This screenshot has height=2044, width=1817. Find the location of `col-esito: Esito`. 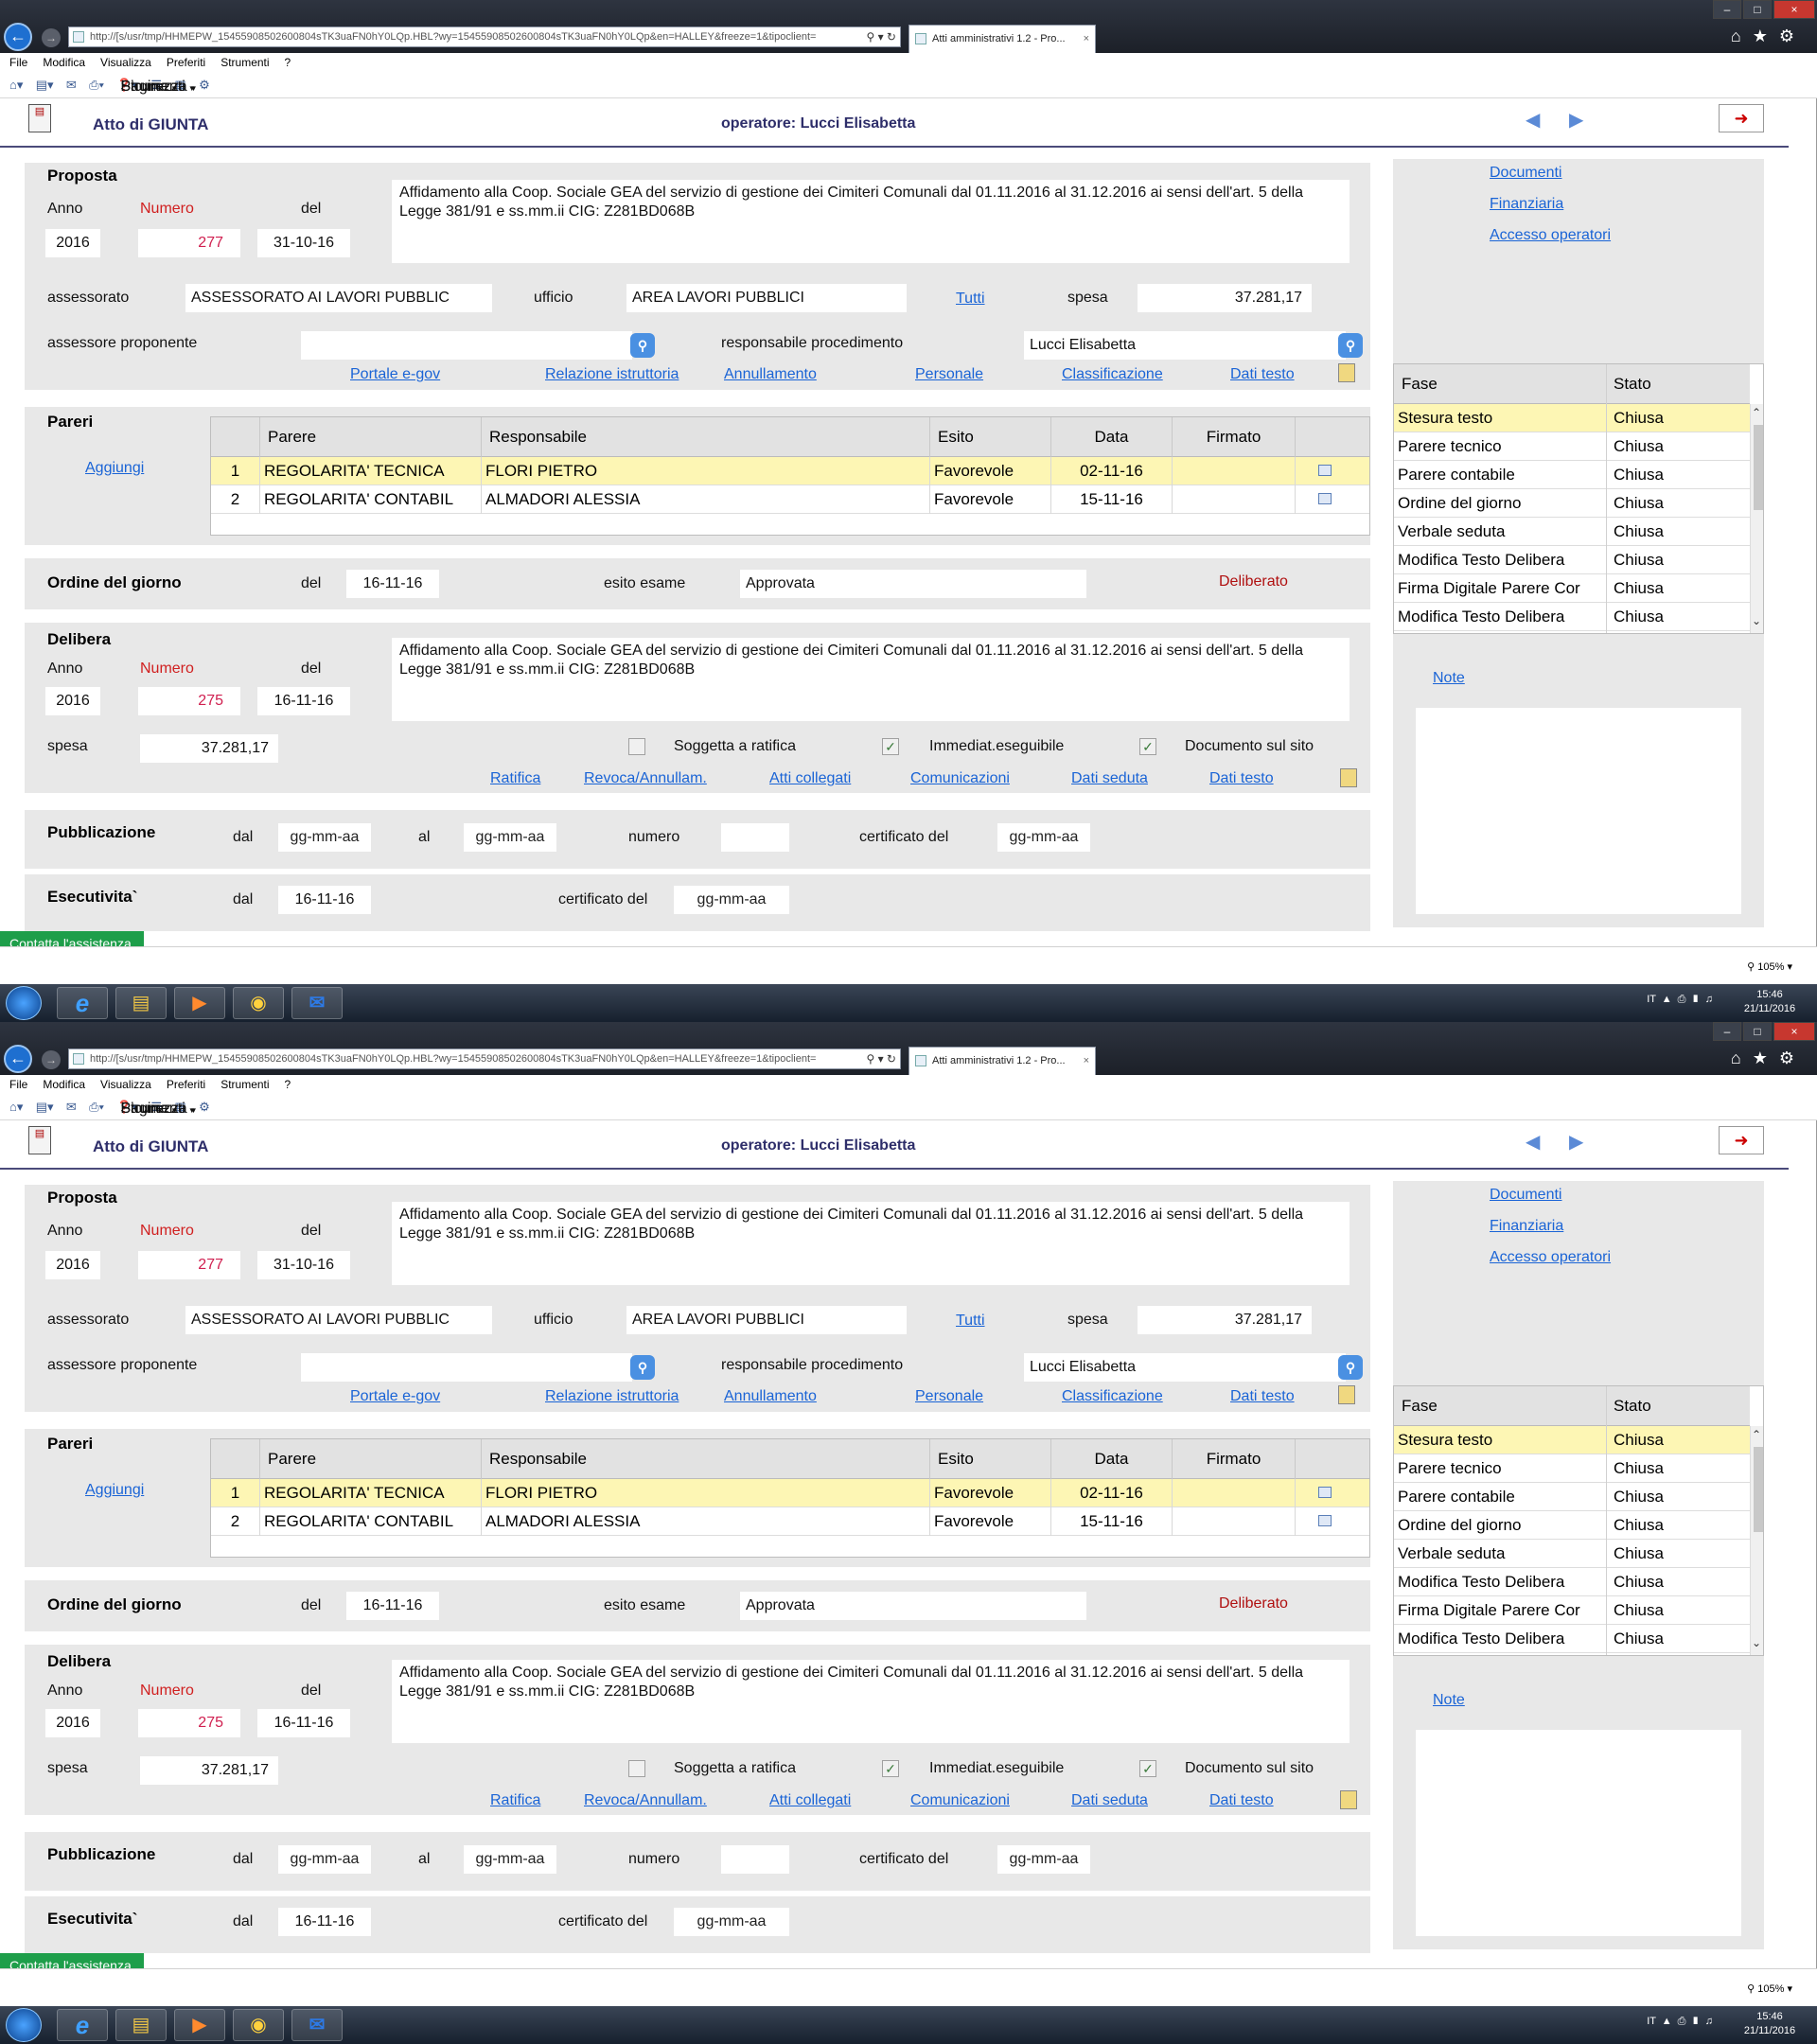

col-esito: Esito is located at coordinates (990, 437).